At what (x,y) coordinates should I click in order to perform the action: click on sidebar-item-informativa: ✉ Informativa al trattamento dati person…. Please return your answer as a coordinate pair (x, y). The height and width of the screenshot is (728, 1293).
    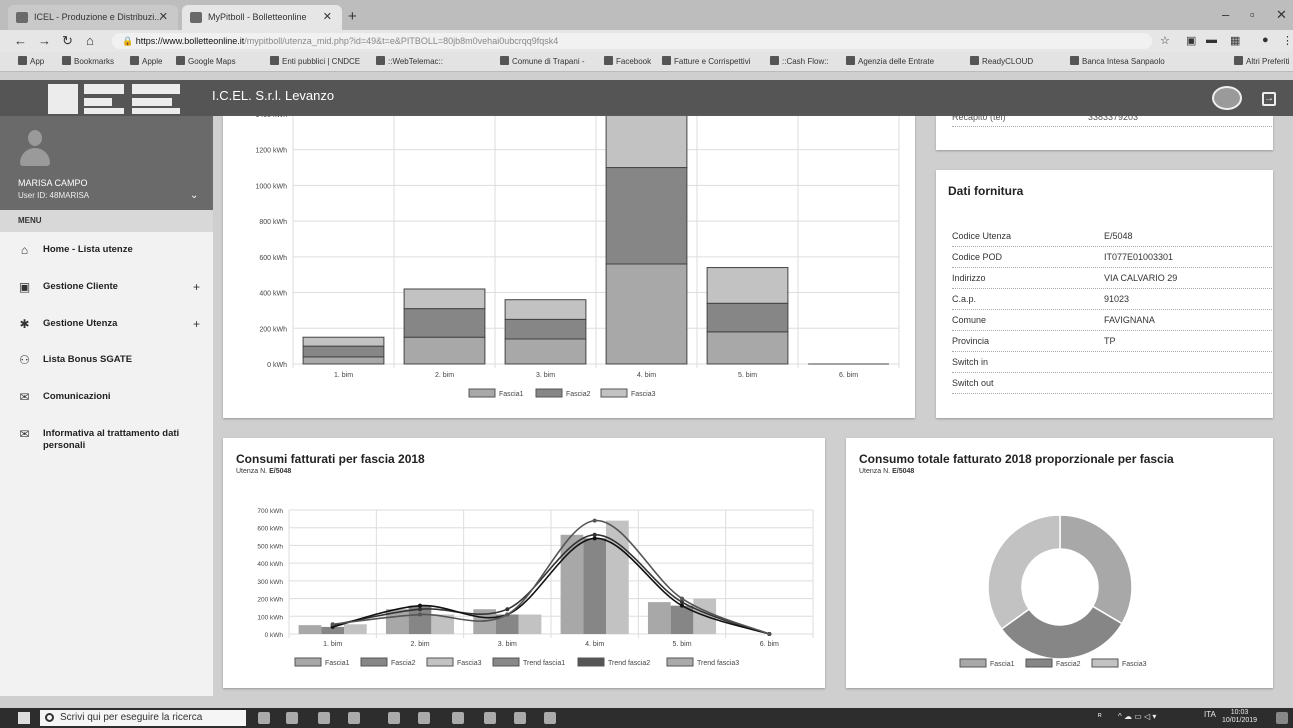
    Looking at the image, I should click on (106, 438).